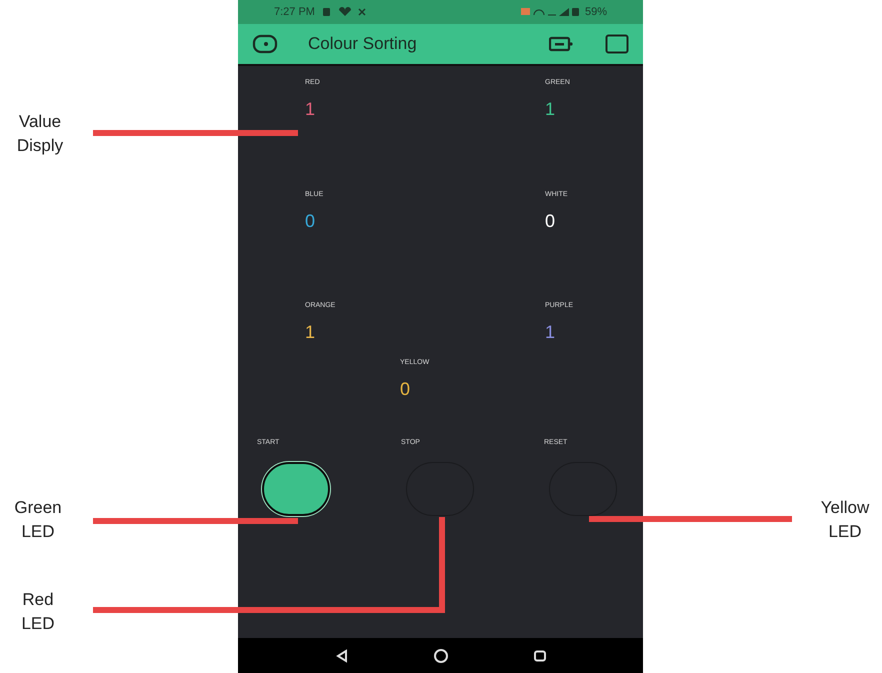  What do you see at coordinates (363, 44) in the screenshot?
I see `app-title: Colour Sorting` at bounding box center [363, 44].